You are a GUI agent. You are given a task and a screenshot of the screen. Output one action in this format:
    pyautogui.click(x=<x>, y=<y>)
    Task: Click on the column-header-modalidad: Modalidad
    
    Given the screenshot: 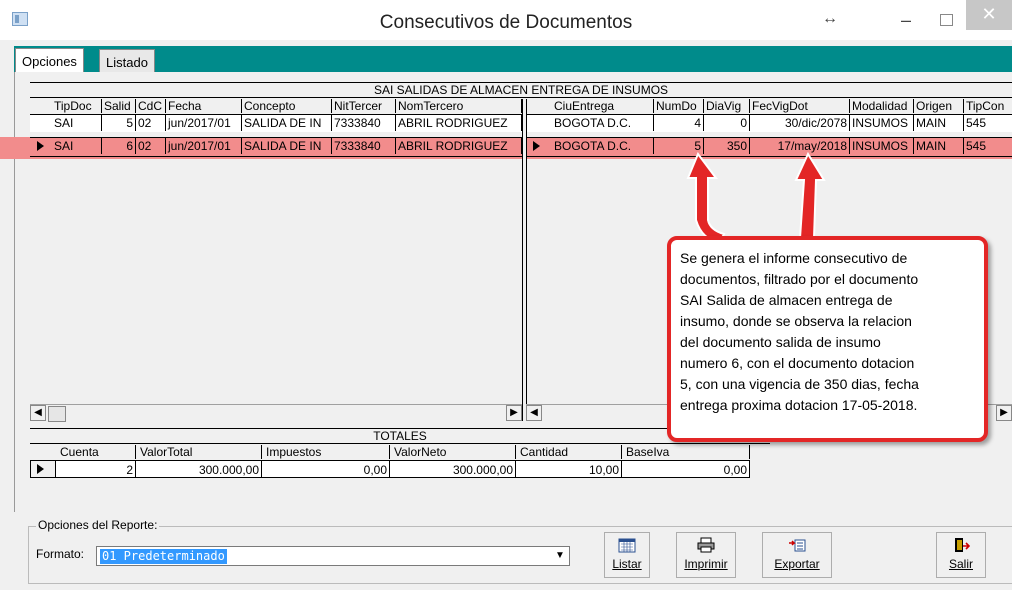 What is the action you would take?
    pyautogui.click(x=882, y=106)
    